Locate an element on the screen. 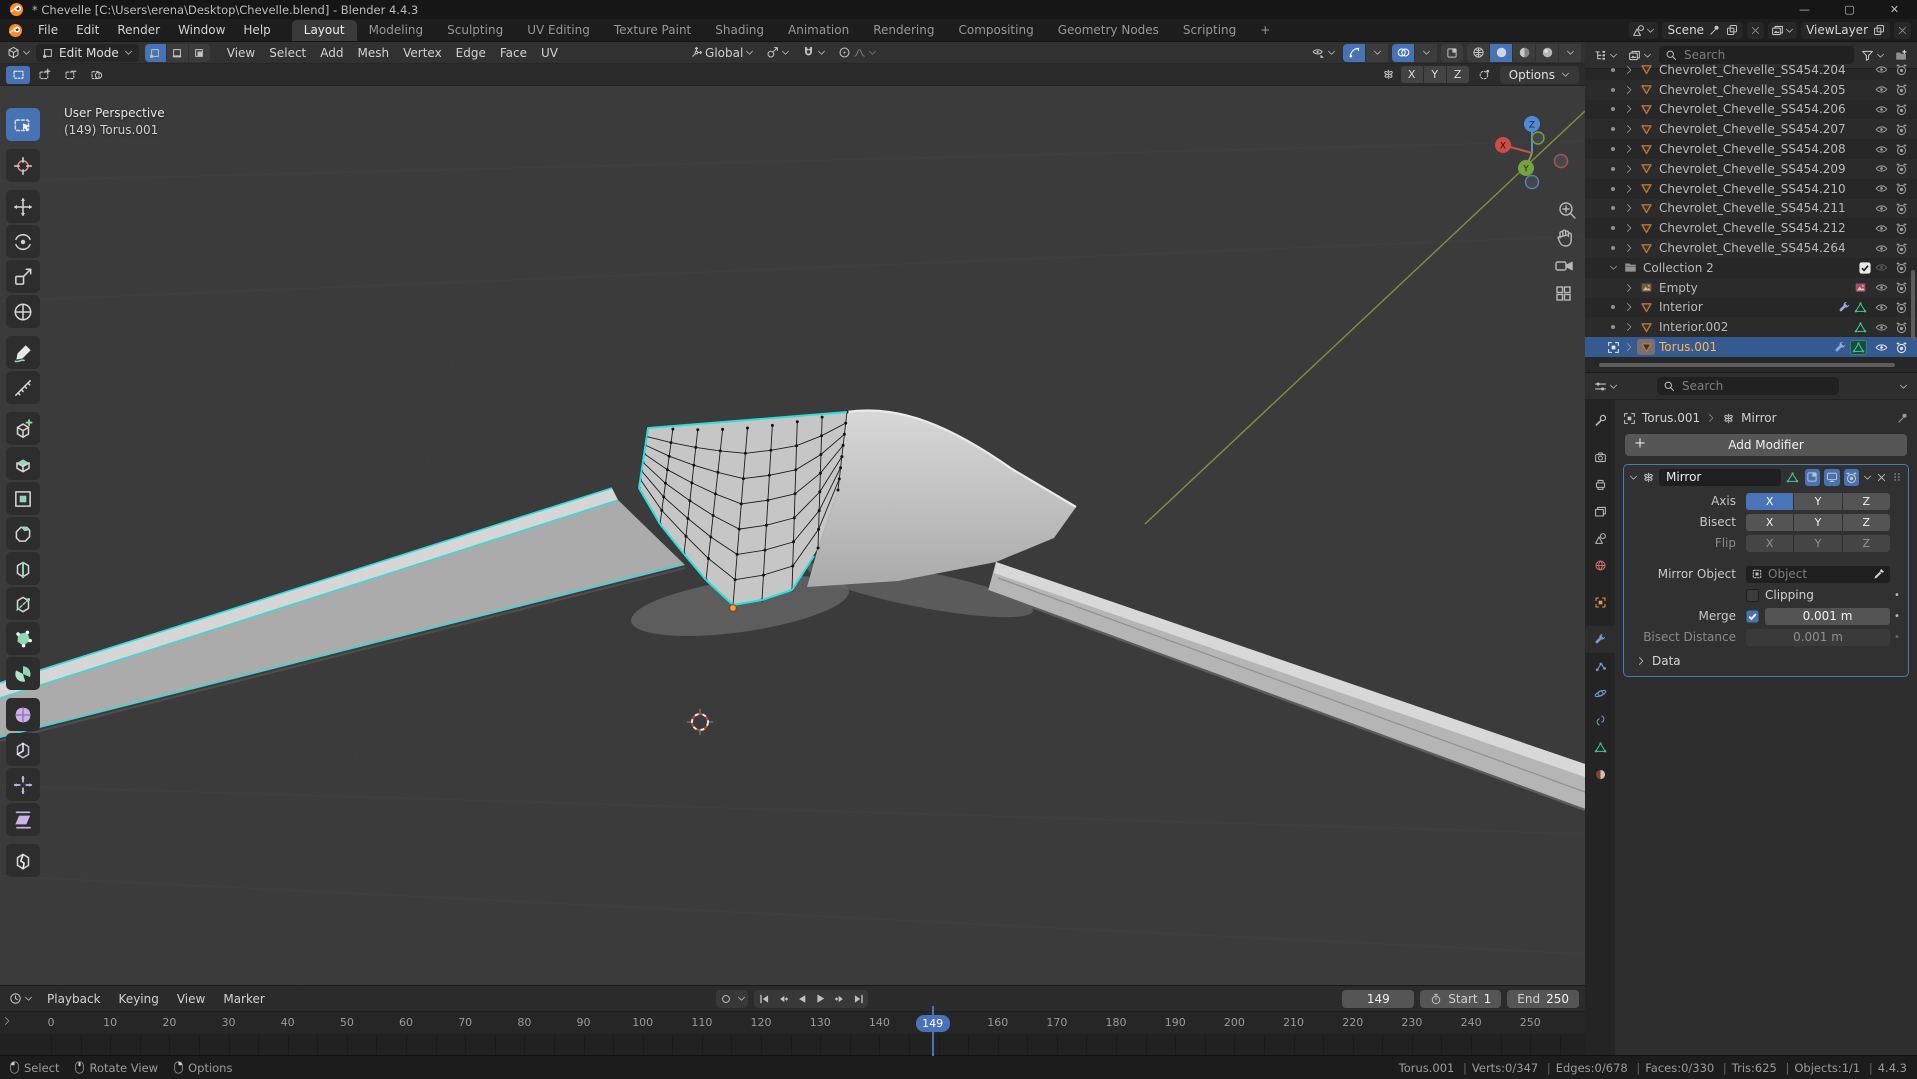  properties-tab-object is located at coordinates (1600, 602).